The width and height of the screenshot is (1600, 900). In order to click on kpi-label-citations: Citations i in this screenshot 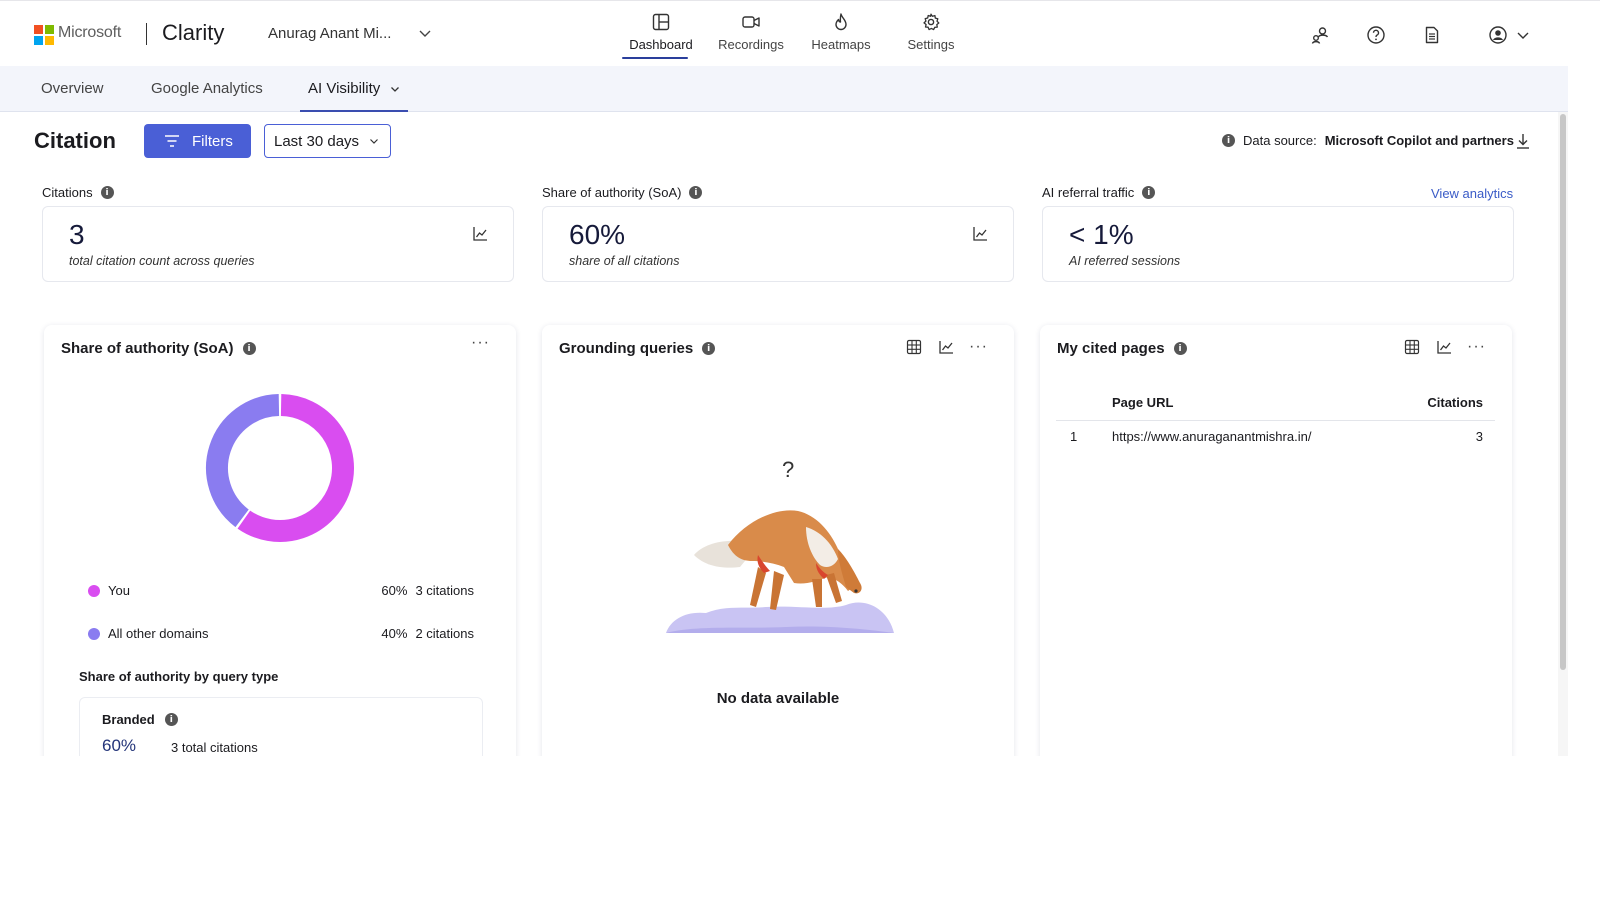, I will do `click(78, 192)`.